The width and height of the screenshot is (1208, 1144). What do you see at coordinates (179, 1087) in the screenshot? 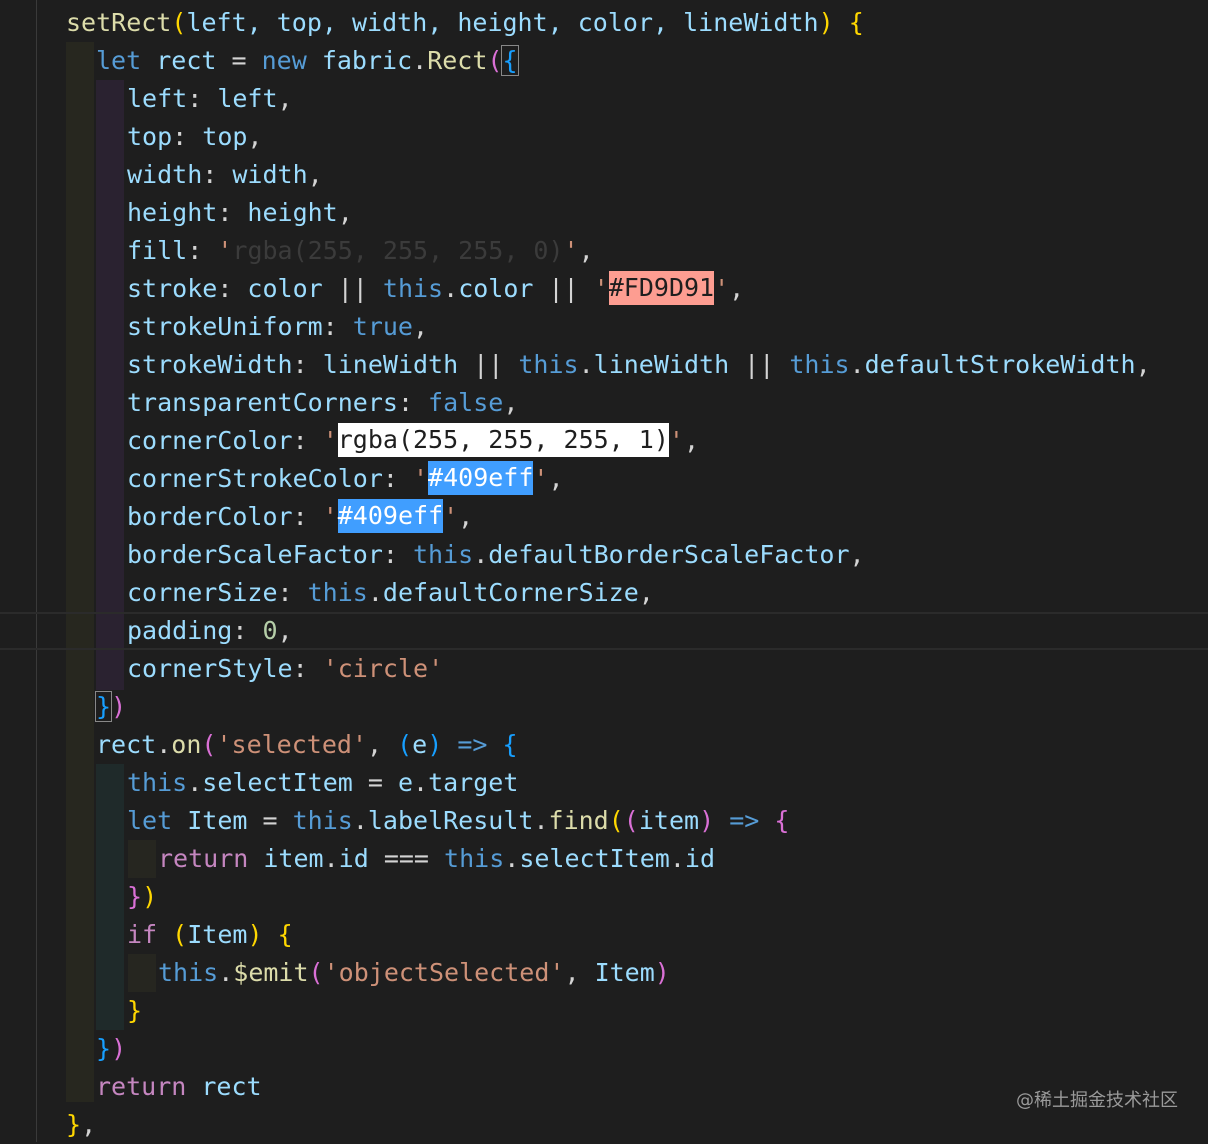
I see `code-line: return rect` at bounding box center [179, 1087].